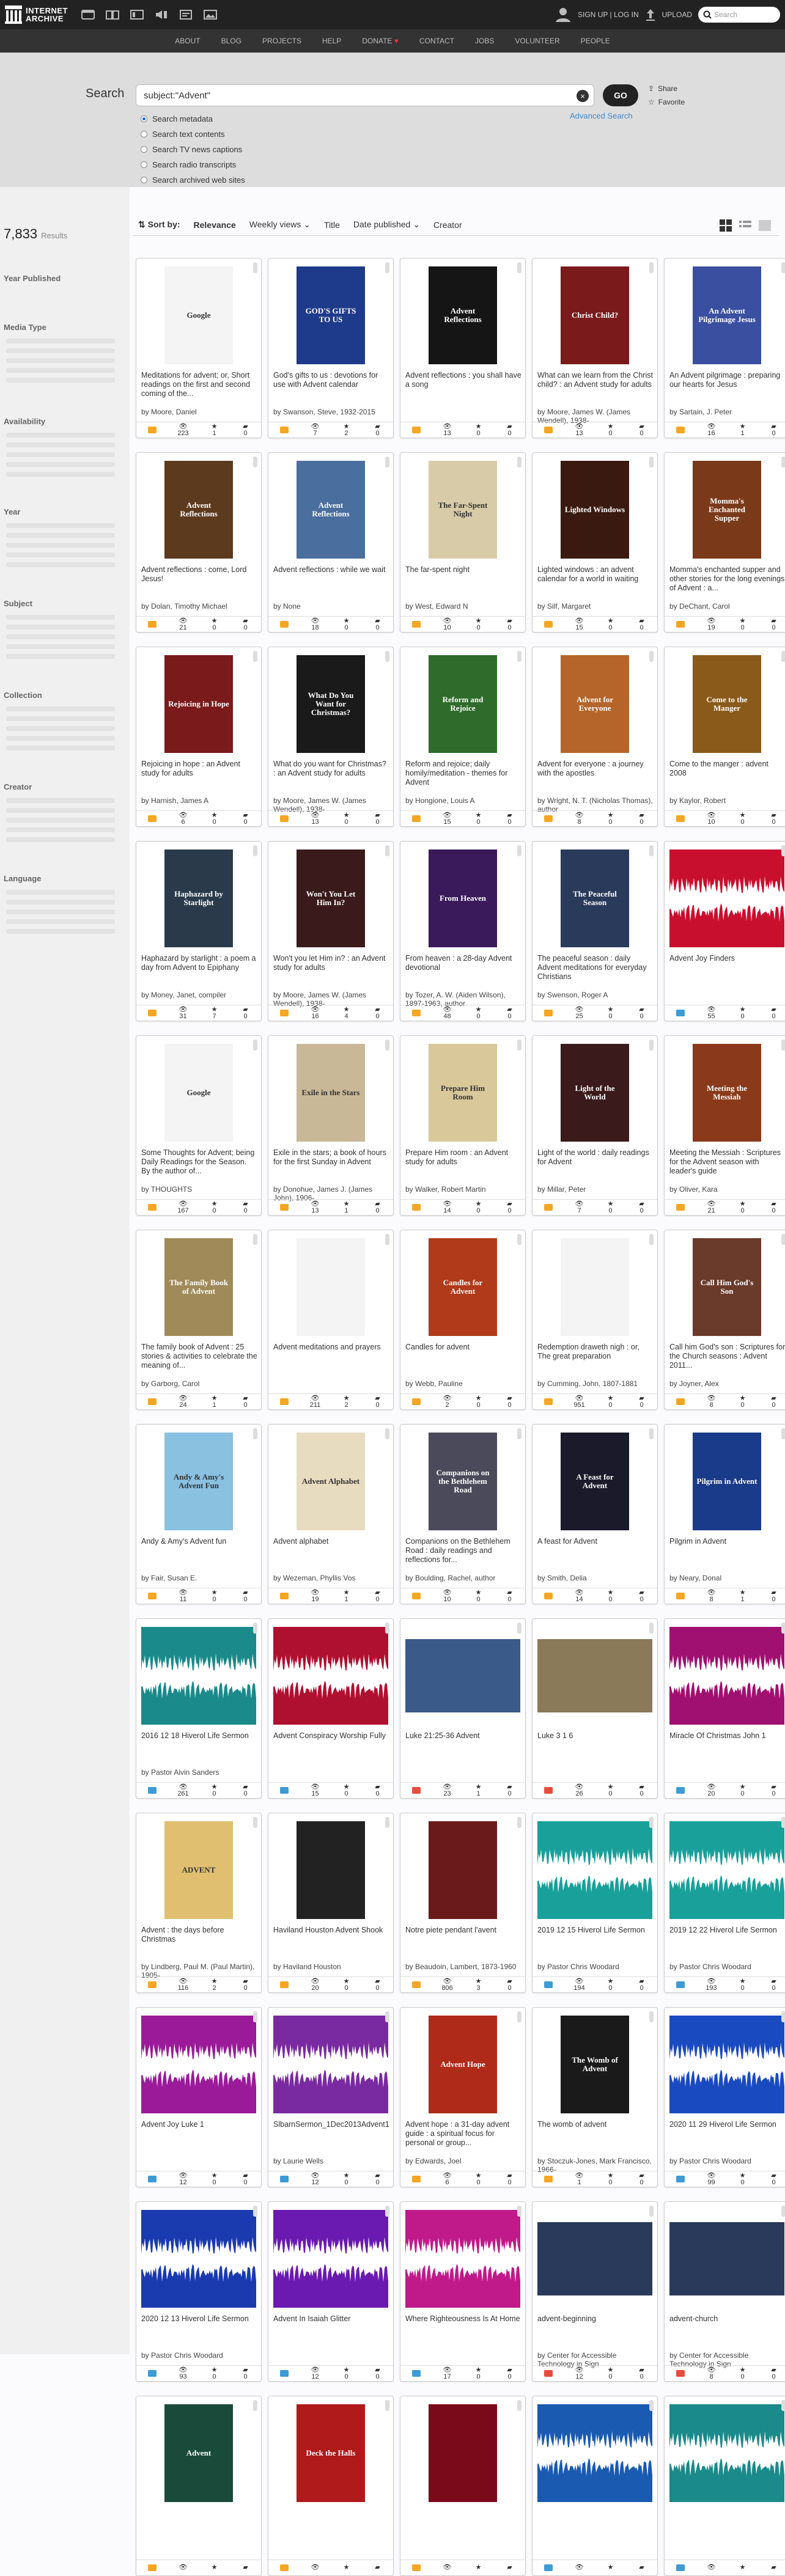 The image size is (785, 2576). I want to click on item-title: Advent meditations and prayers, so click(331, 1361).